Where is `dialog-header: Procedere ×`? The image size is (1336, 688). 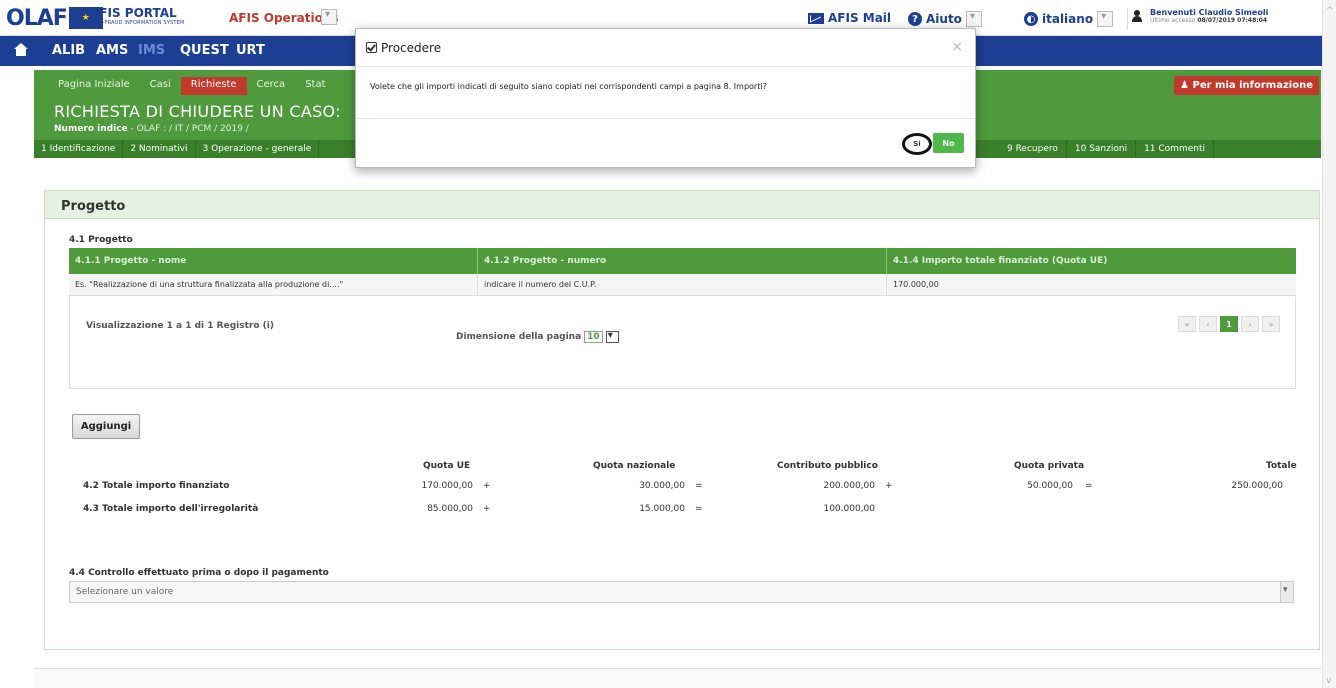 dialog-header: Procedere × is located at coordinates (665, 48).